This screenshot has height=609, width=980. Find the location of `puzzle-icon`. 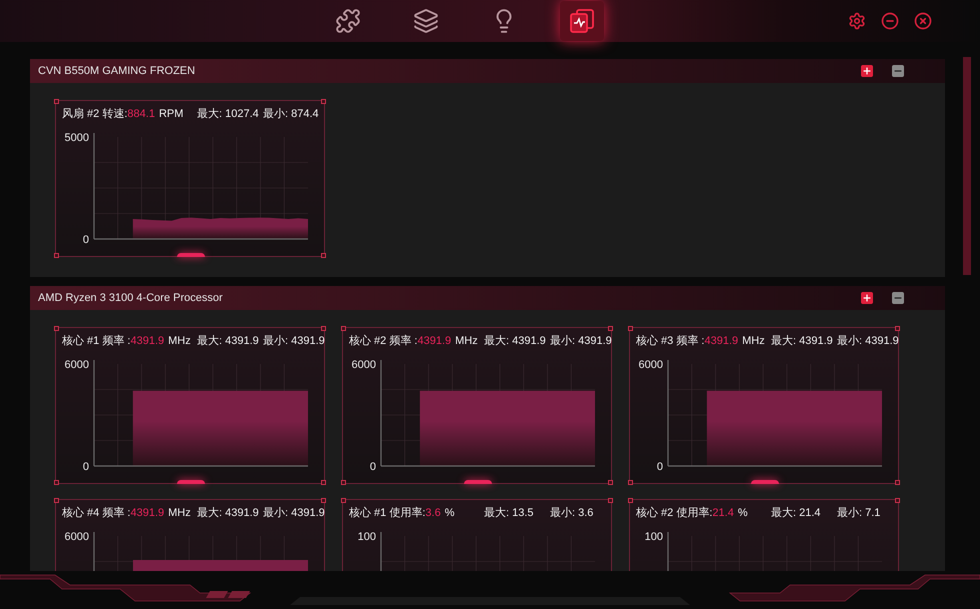

puzzle-icon is located at coordinates (348, 21).